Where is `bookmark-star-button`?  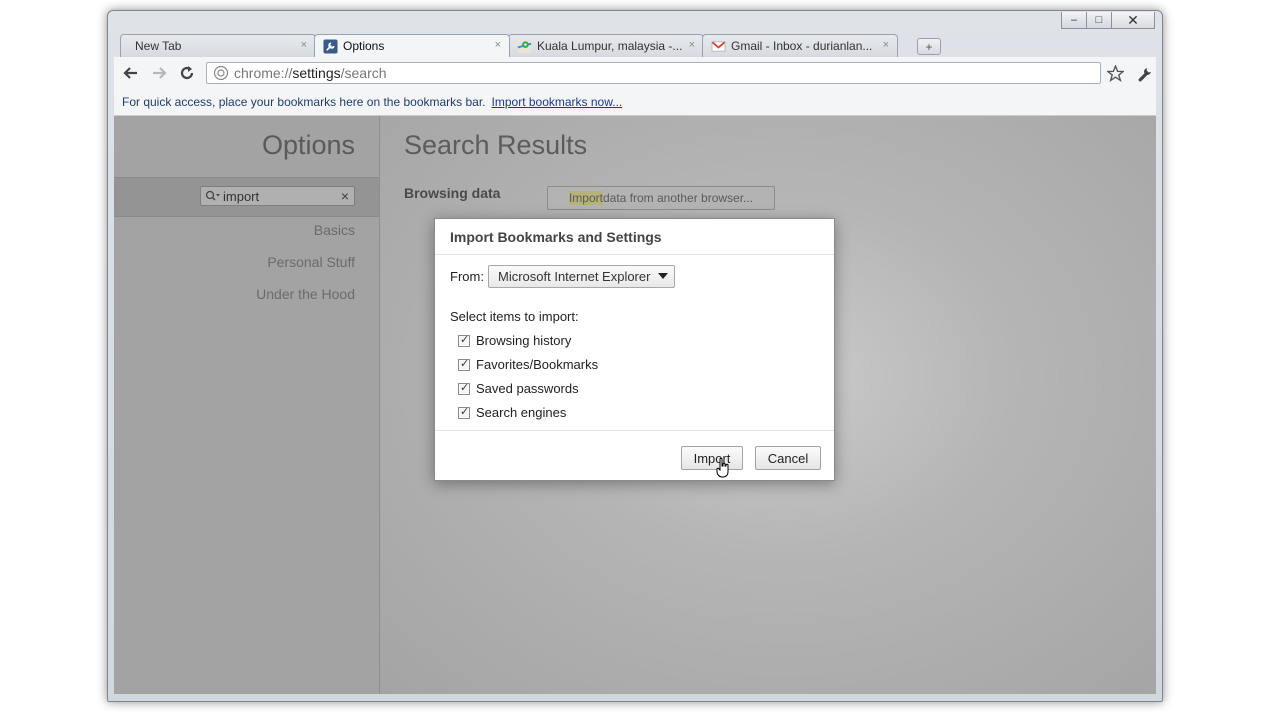 bookmark-star-button is located at coordinates (1115, 73).